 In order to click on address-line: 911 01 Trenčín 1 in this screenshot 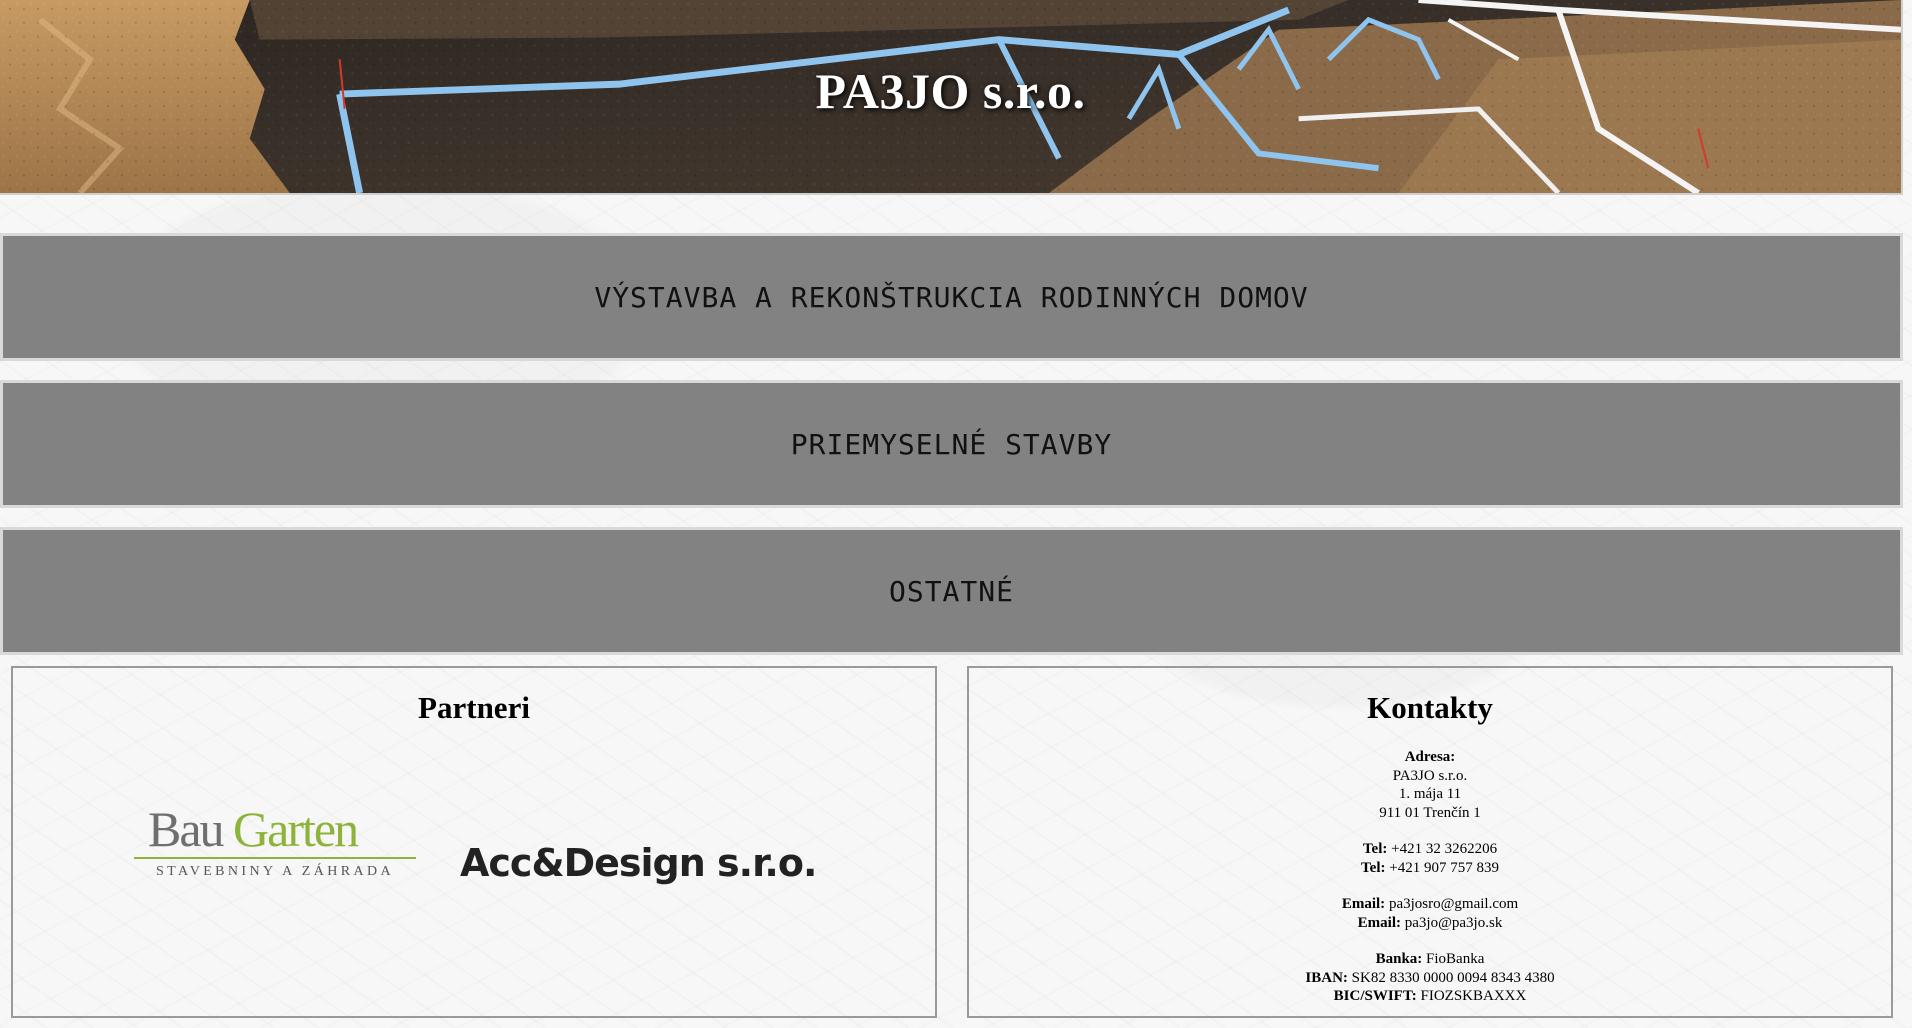, I will do `click(1430, 812)`.